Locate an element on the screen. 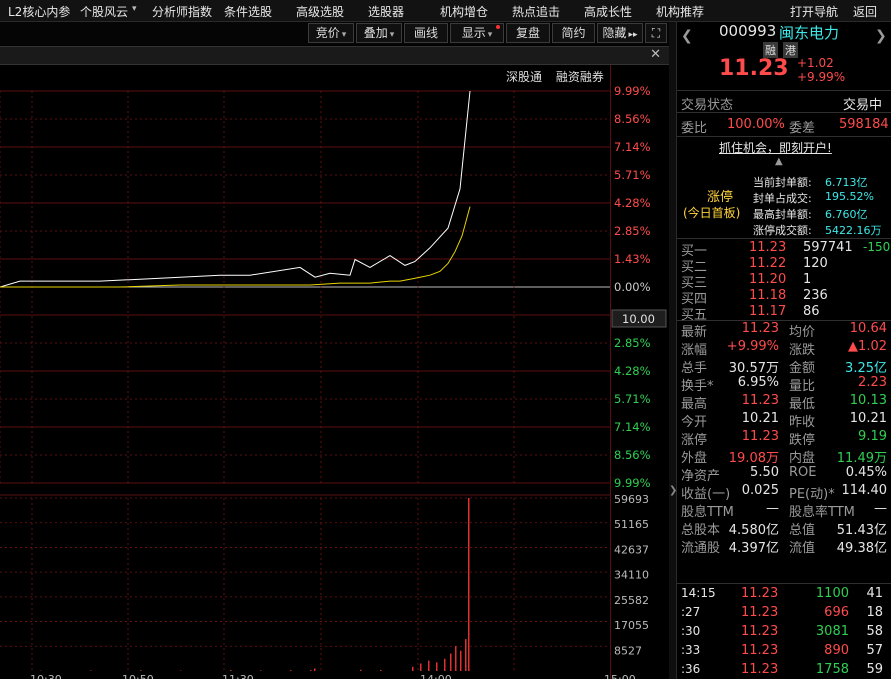  stock-code: 000993 is located at coordinates (748, 31).